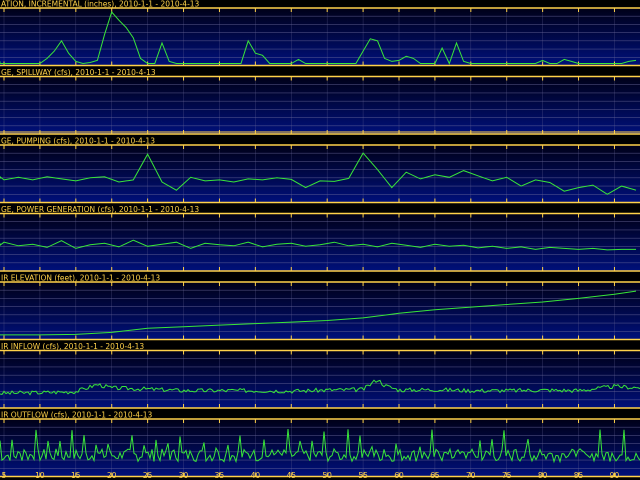 The height and width of the screenshot is (480, 640). Describe the element at coordinates (184, 475) in the screenshot. I see `x-tick-label: 30` at that location.